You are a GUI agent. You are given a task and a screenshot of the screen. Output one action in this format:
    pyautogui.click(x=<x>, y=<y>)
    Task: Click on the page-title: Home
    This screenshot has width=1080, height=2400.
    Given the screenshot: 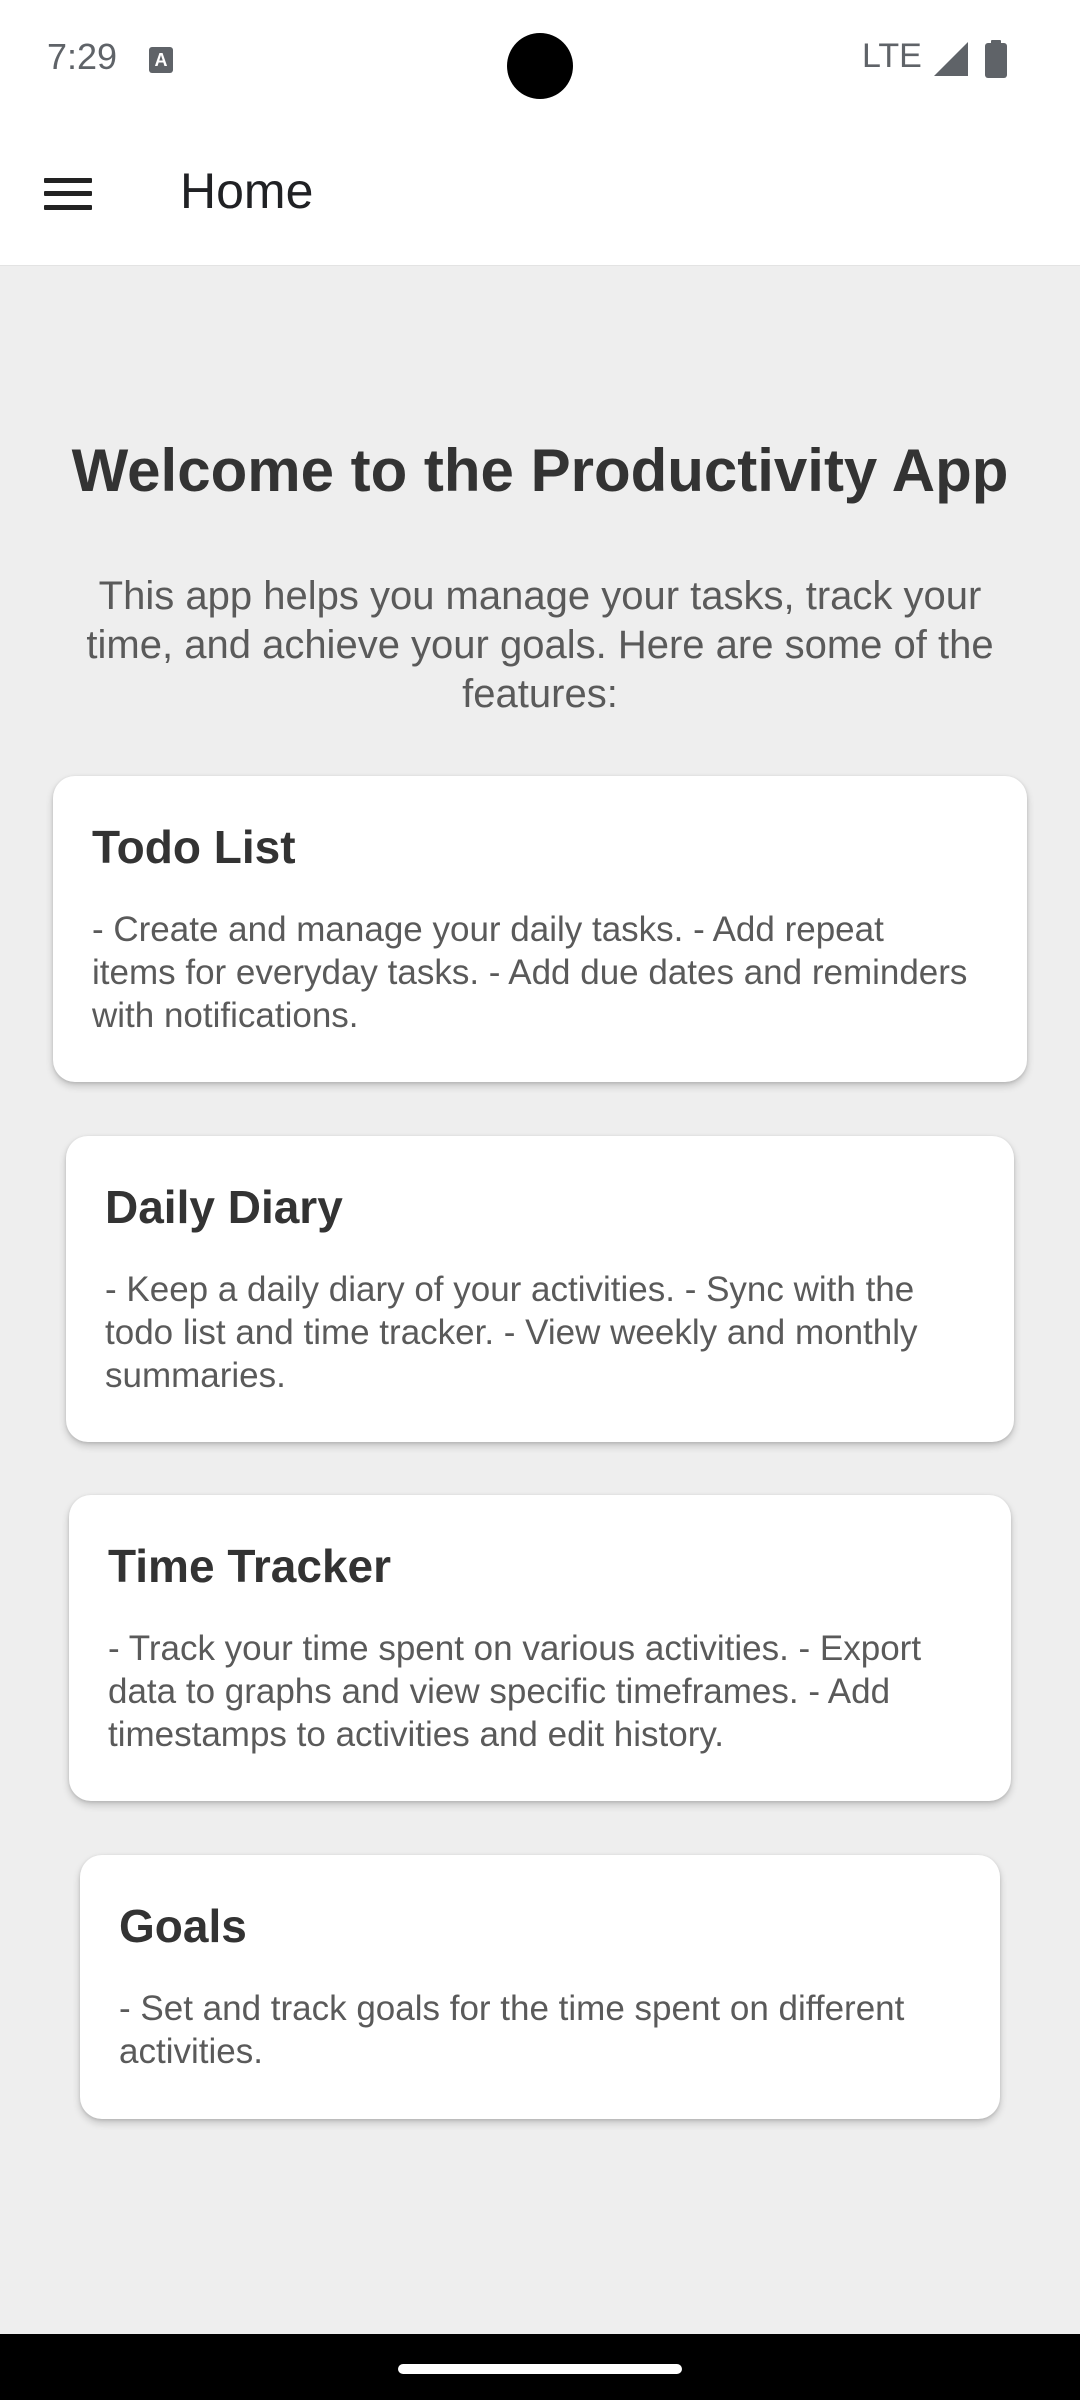 What is the action you would take?
    pyautogui.click(x=247, y=191)
    